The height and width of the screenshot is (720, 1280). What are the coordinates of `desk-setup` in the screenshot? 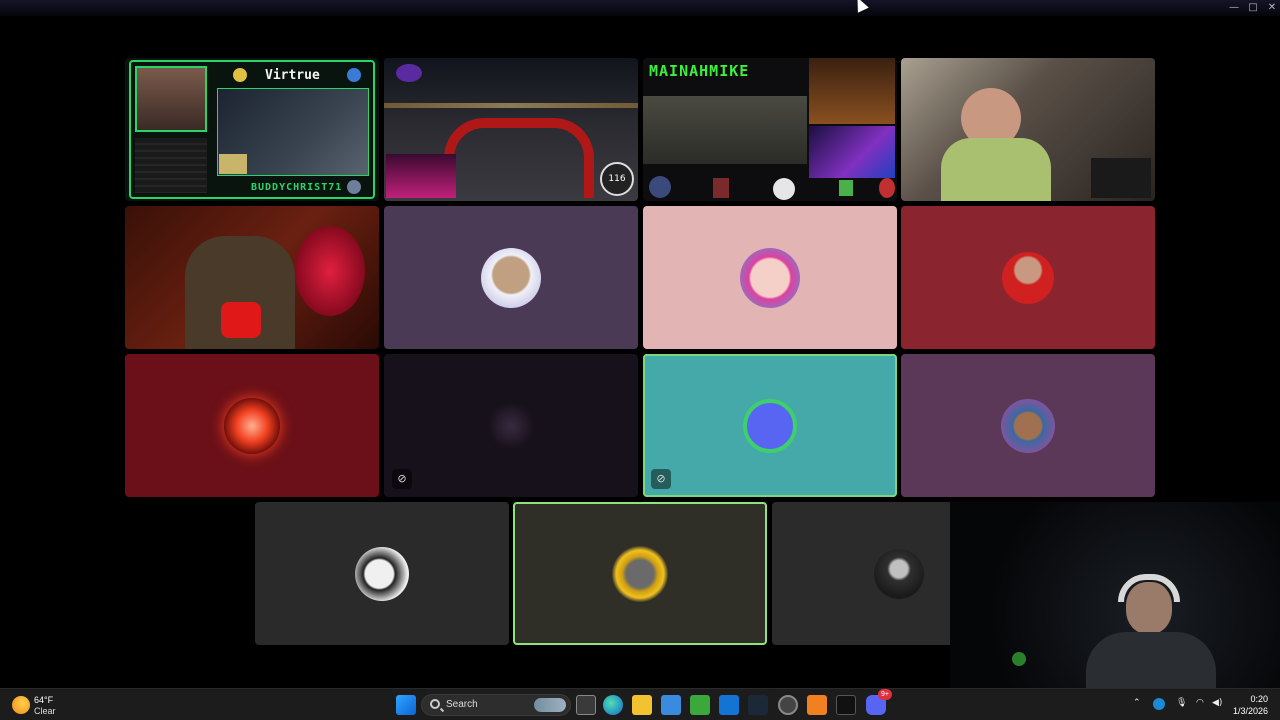 It's located at (1121, 178).